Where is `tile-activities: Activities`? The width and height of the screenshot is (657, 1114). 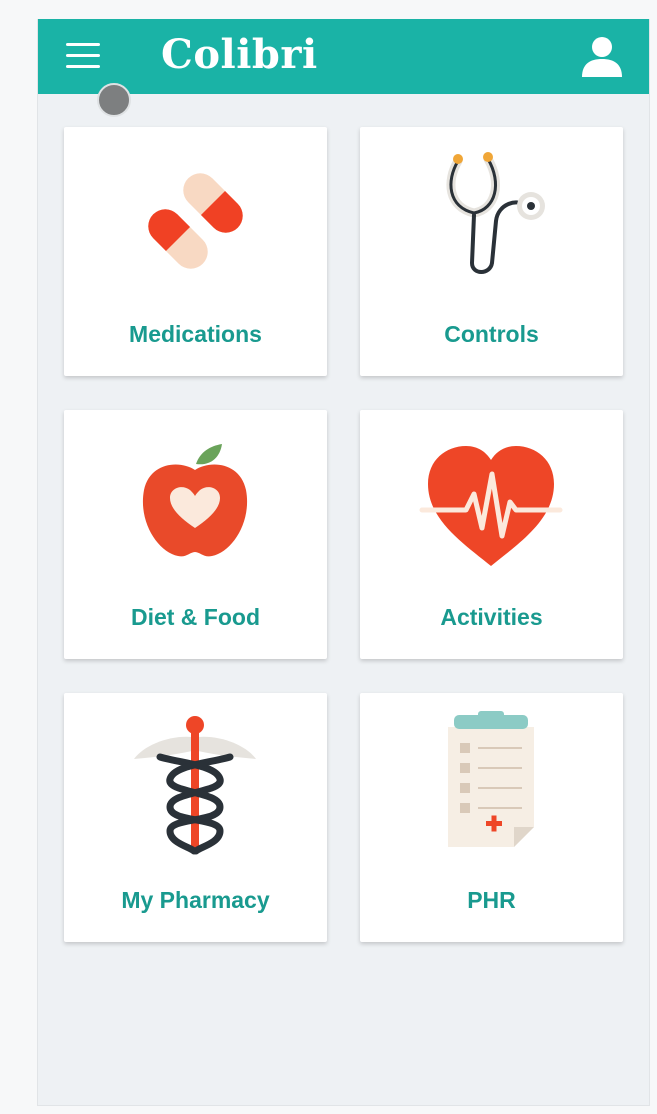
tile-activities: Activities is located at coordinates (491, 534).